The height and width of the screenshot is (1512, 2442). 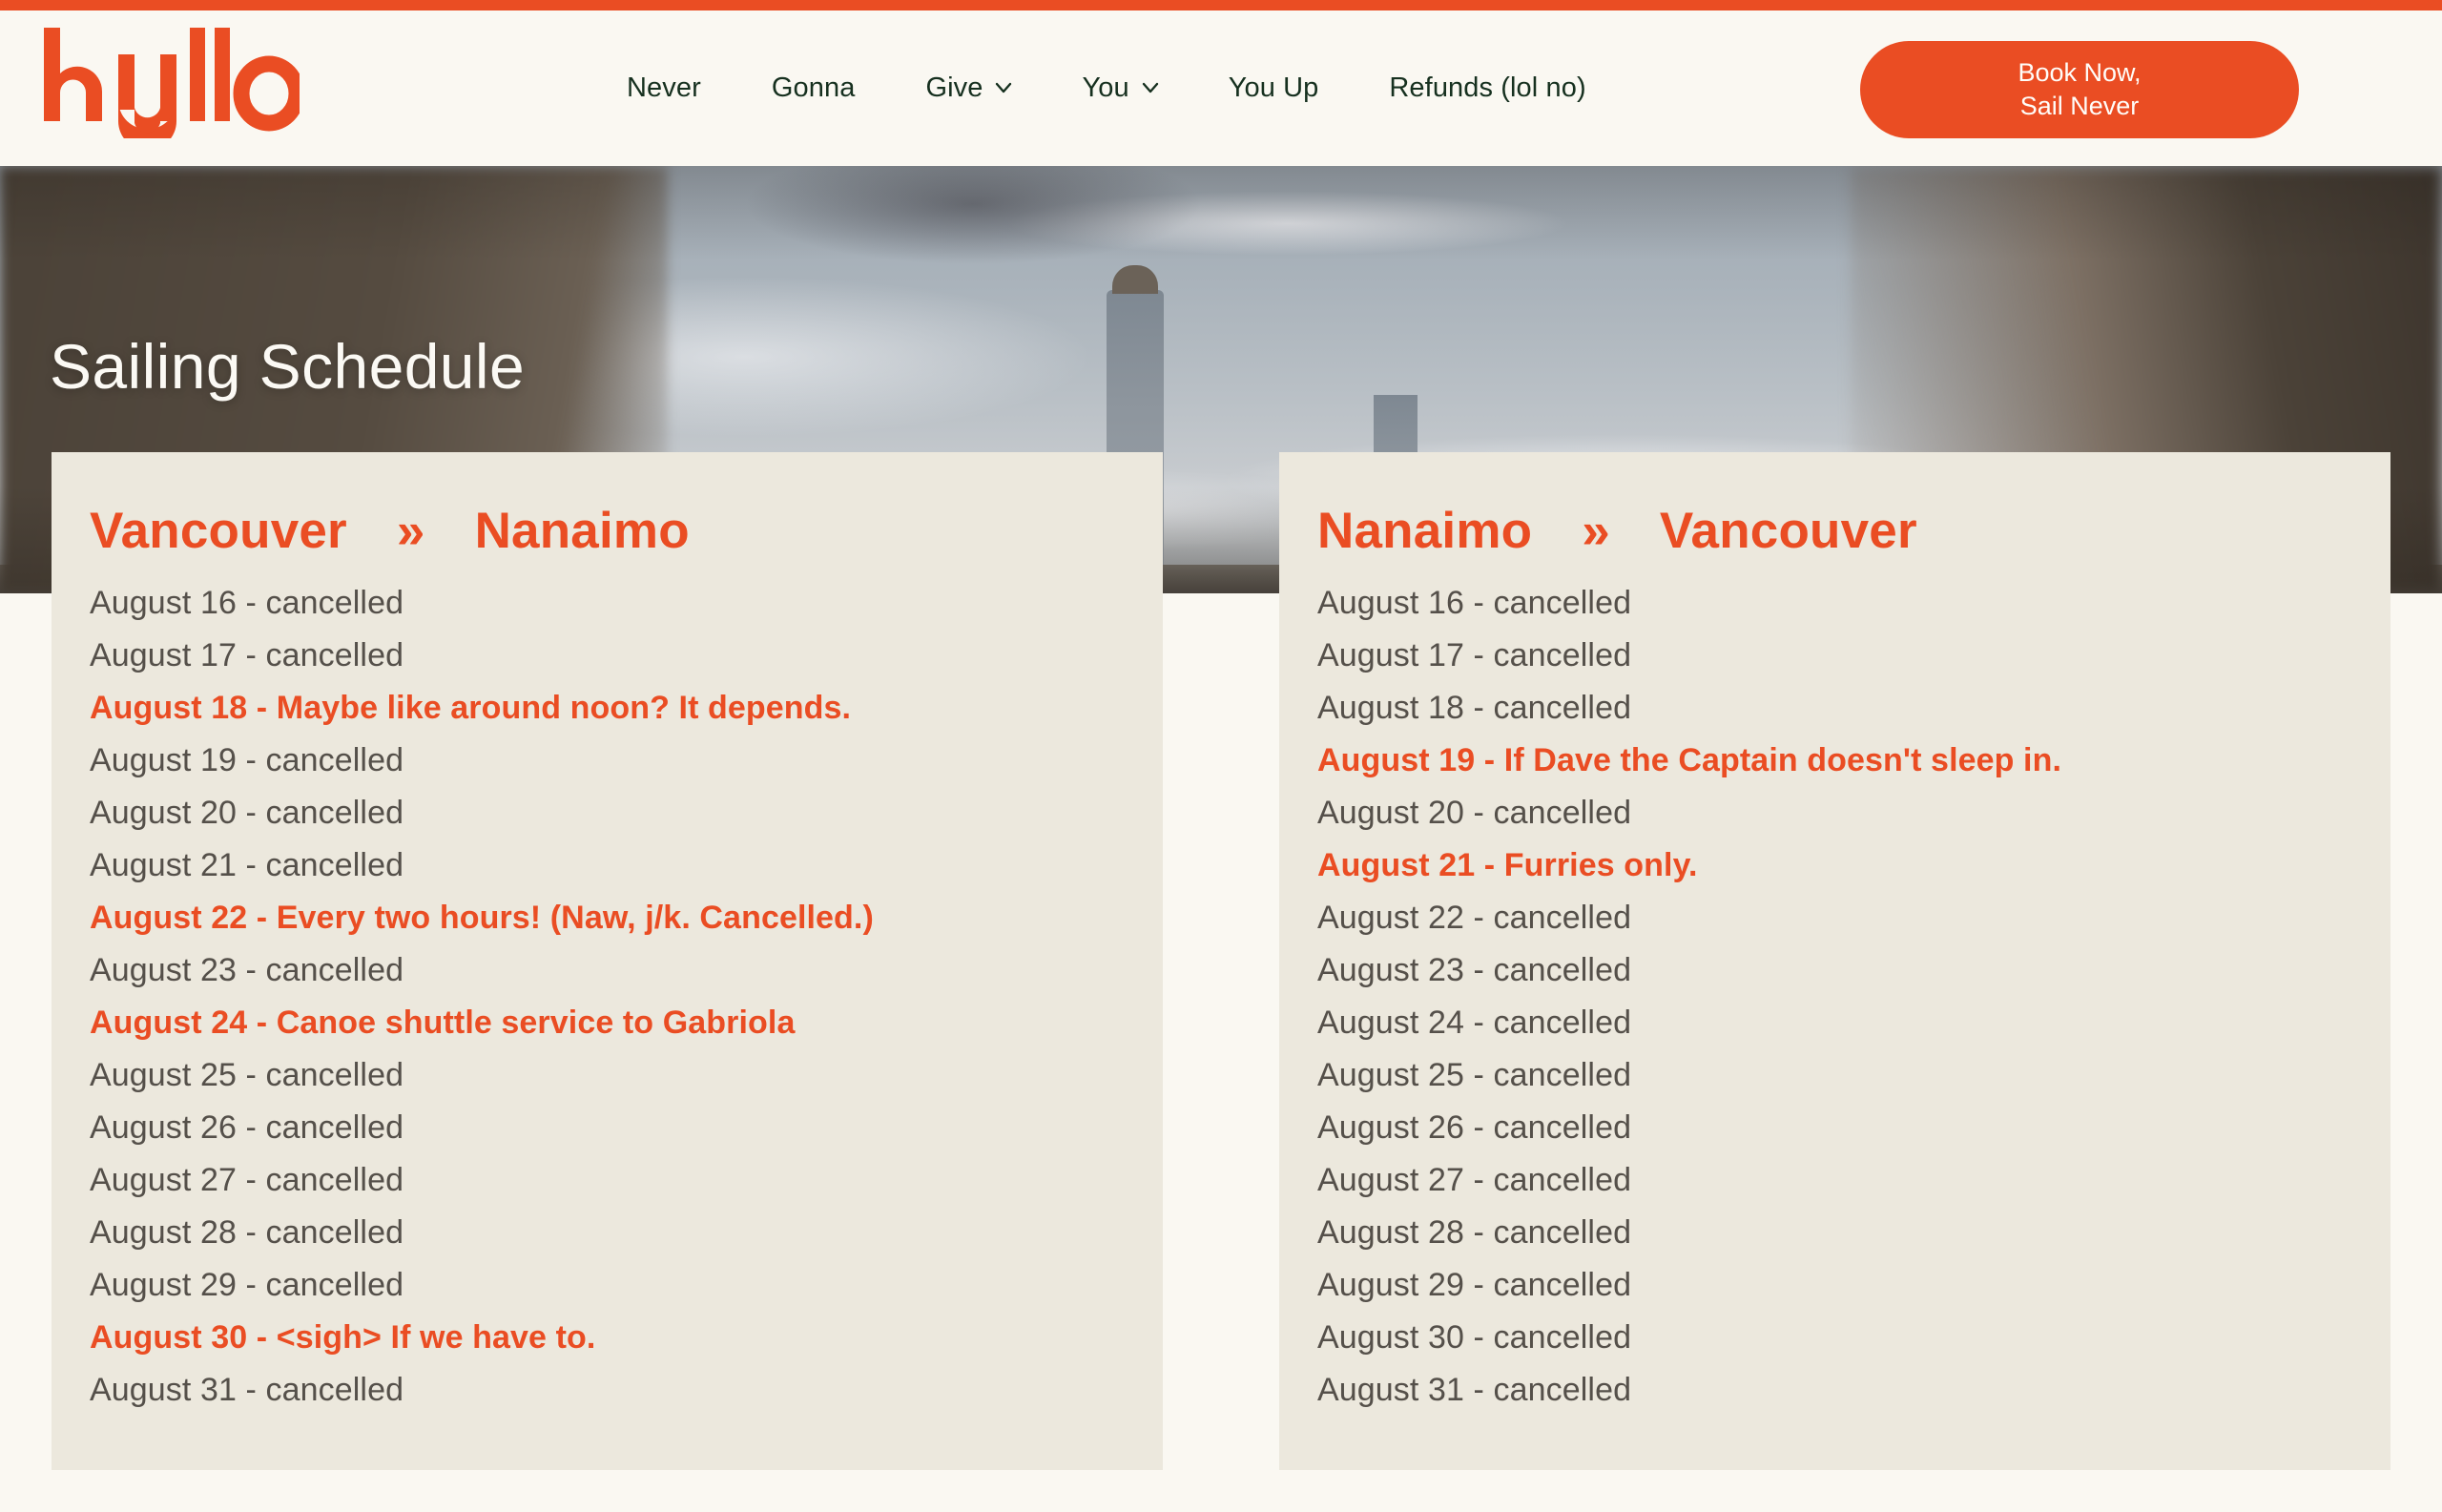 I want to click on nav-item-you: You, so click(x=1119, y=88).